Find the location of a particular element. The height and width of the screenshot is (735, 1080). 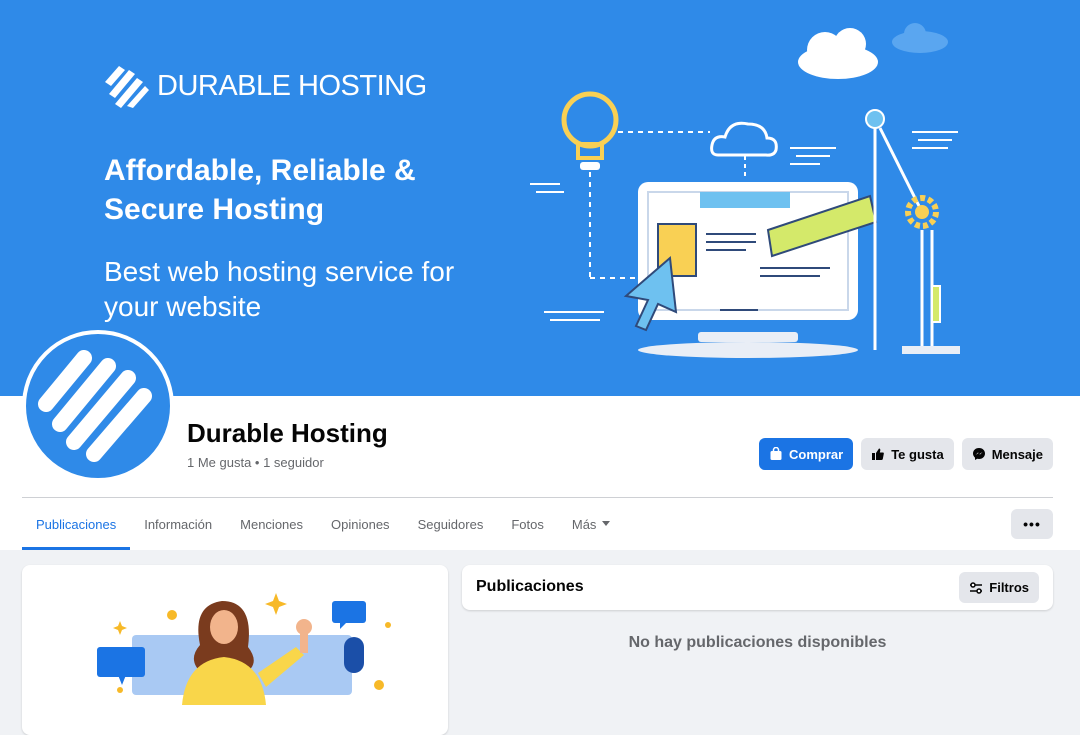

filters-button: Filtros is located at coordinates (999, 587).